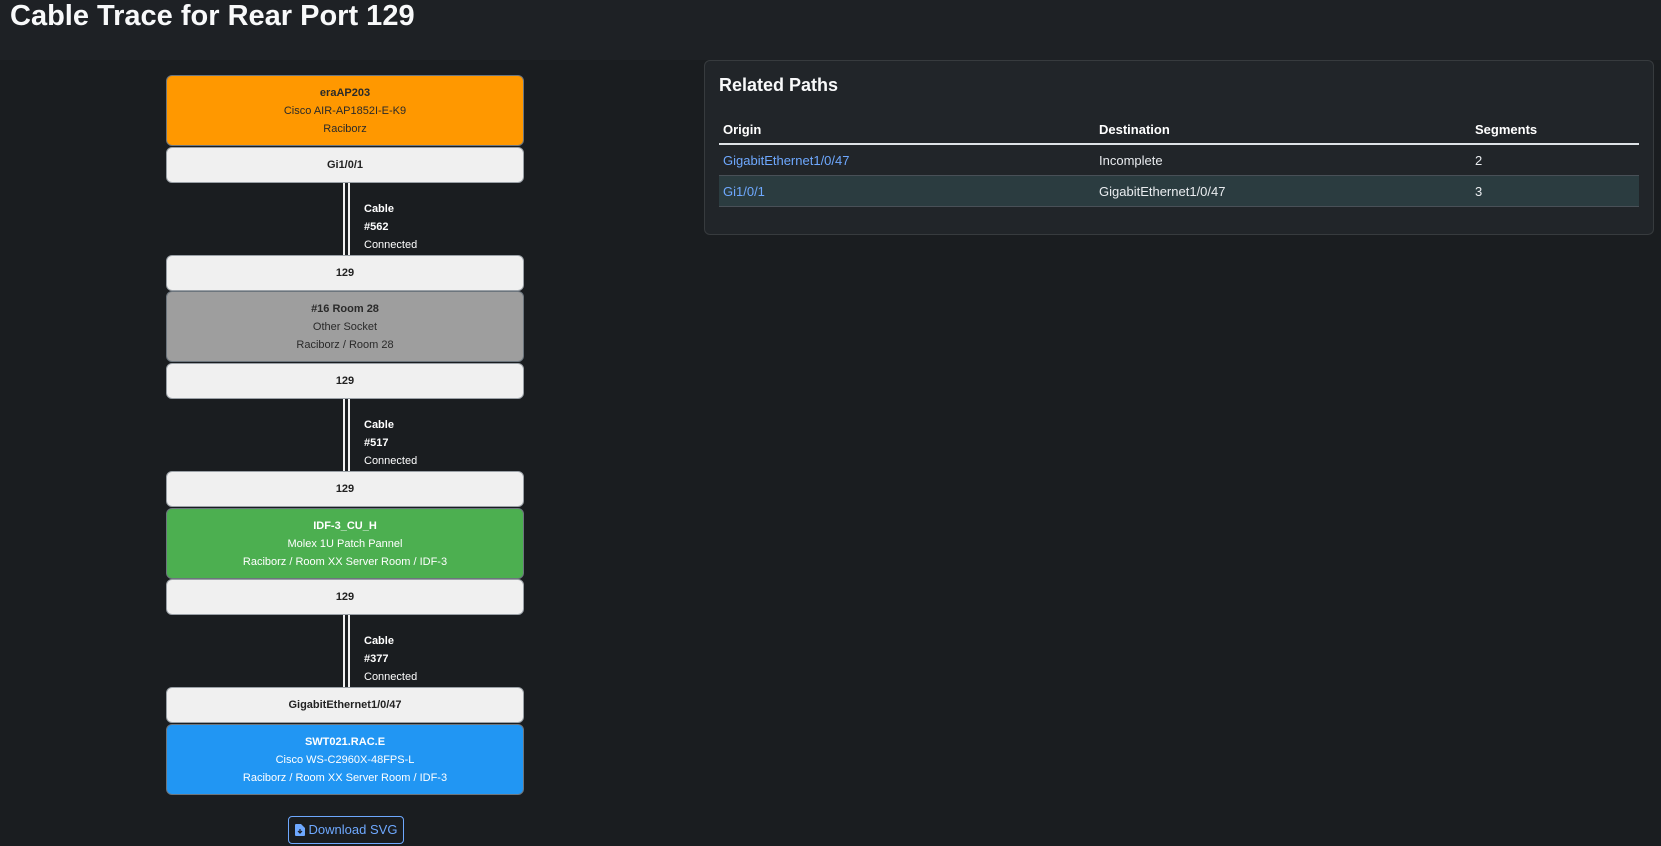 This screenshot has height=846, width=1661. What do you see at coordinates (786, 160) in the screenshot?
I see `origin-link: GigabitEthernet1/0/47` at bounding box center [786, 160].